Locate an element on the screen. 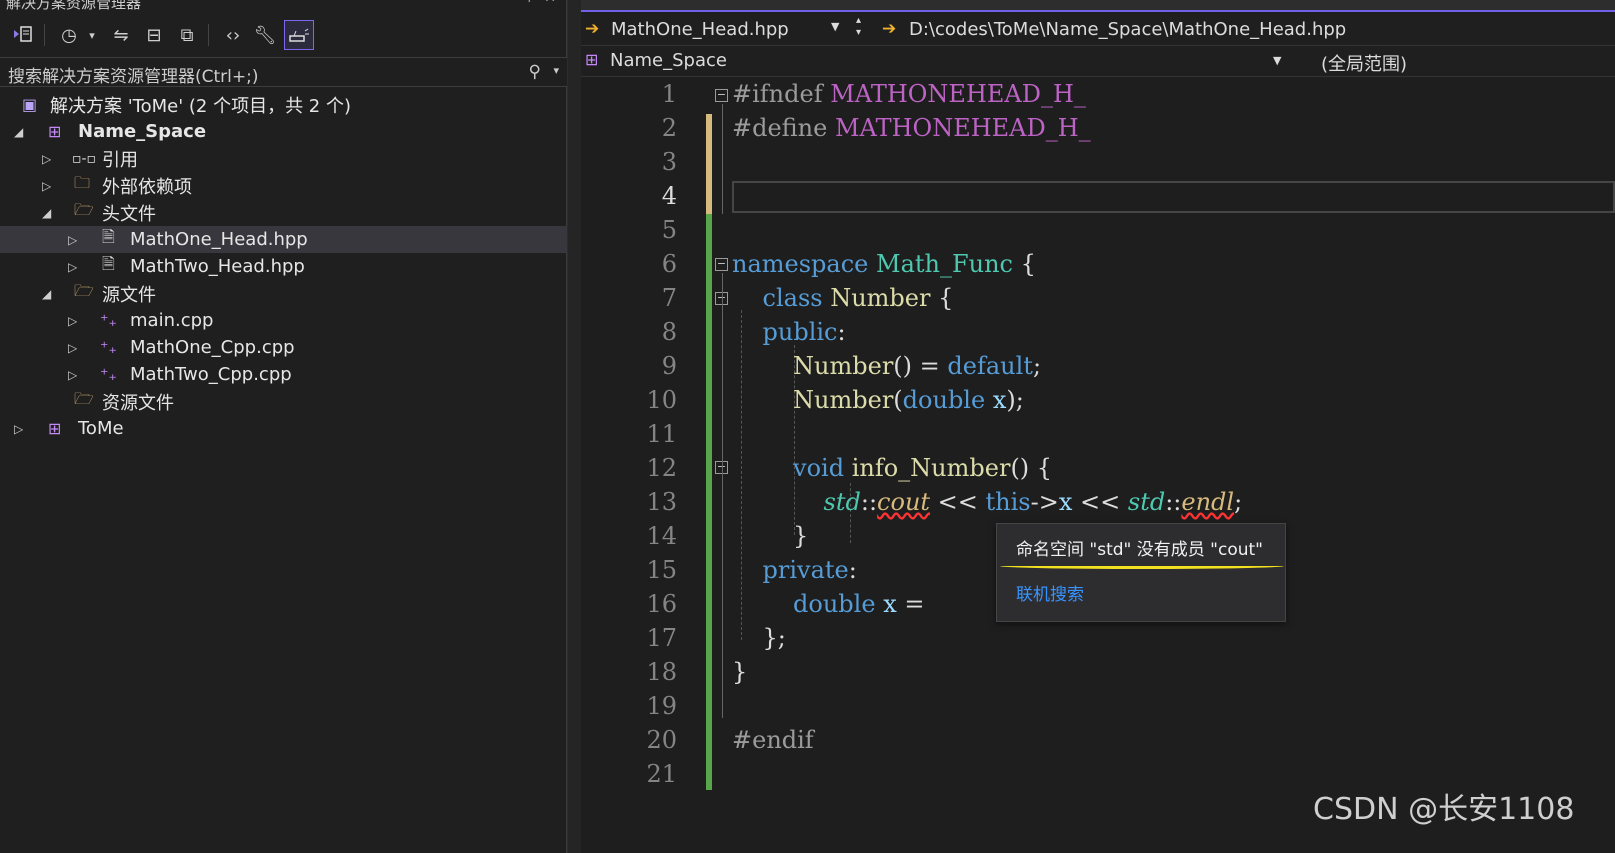 This screenshot has height=853, width=1615. line-number: 21 is located at coordinates (661, 774).